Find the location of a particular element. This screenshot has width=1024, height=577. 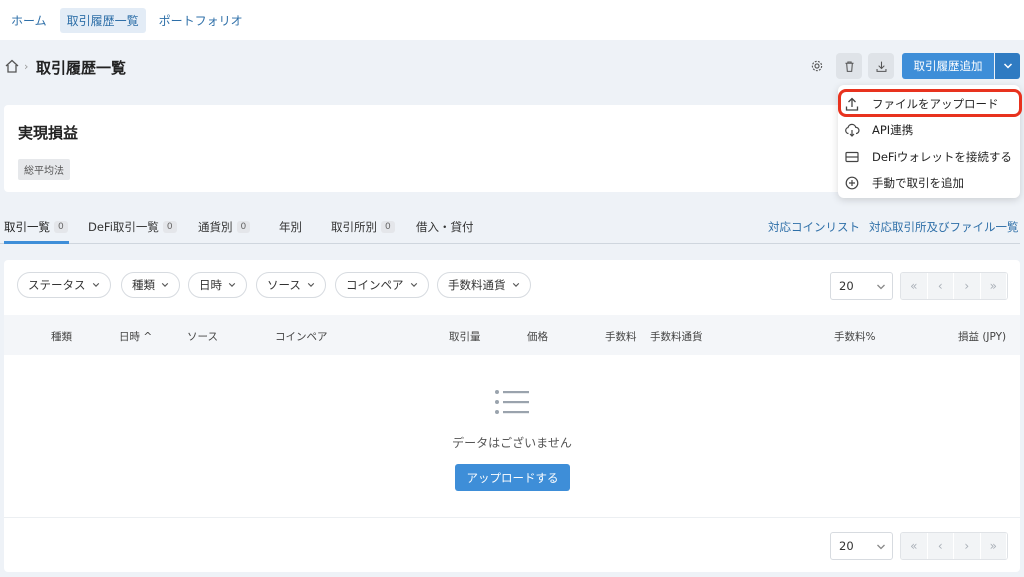

tab-label: 取引所別 is located at coordinates (354, 227).